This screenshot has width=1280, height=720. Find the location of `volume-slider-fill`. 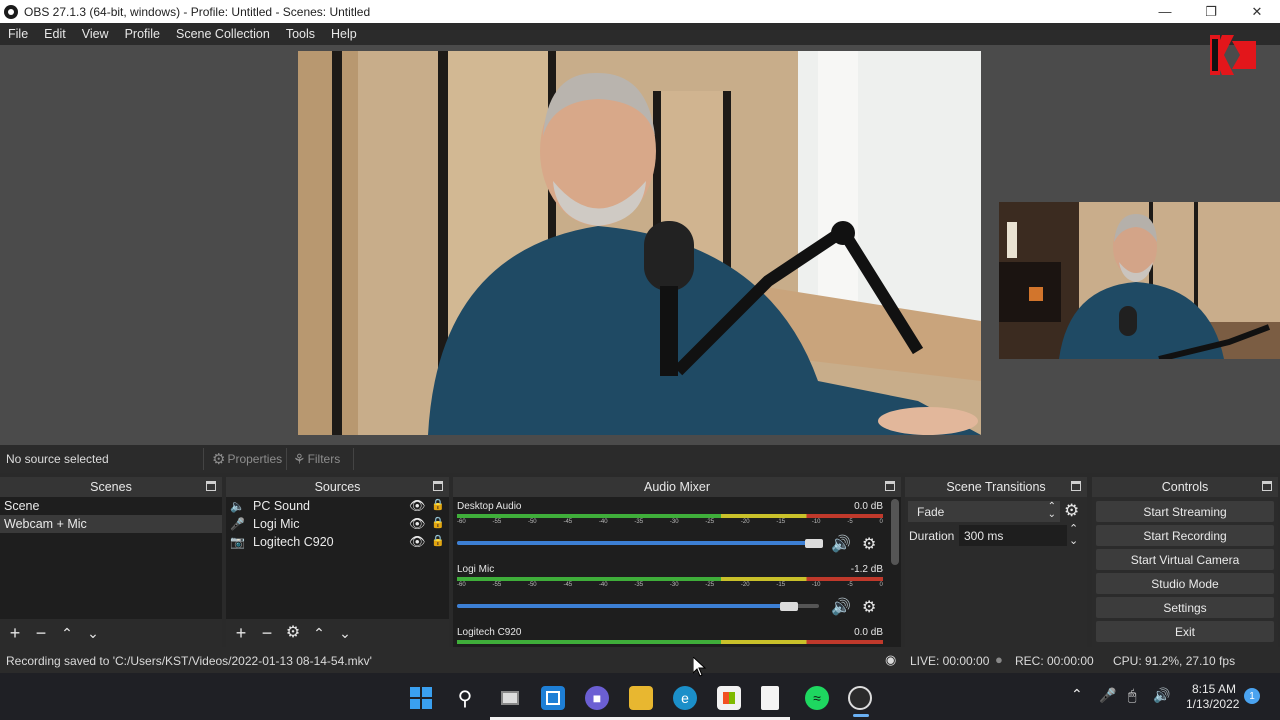

volume-slider-fill is located at coordinates (620, 606).